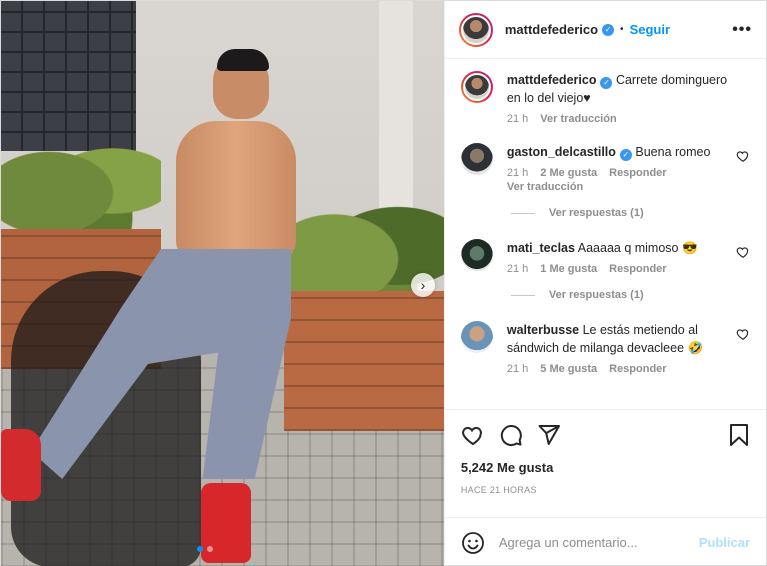 This screenshot has height=566, width=767. Describe the element at coordinates (551, 29) in the screenshot. I see `header-username: mattdefederico` at that location.